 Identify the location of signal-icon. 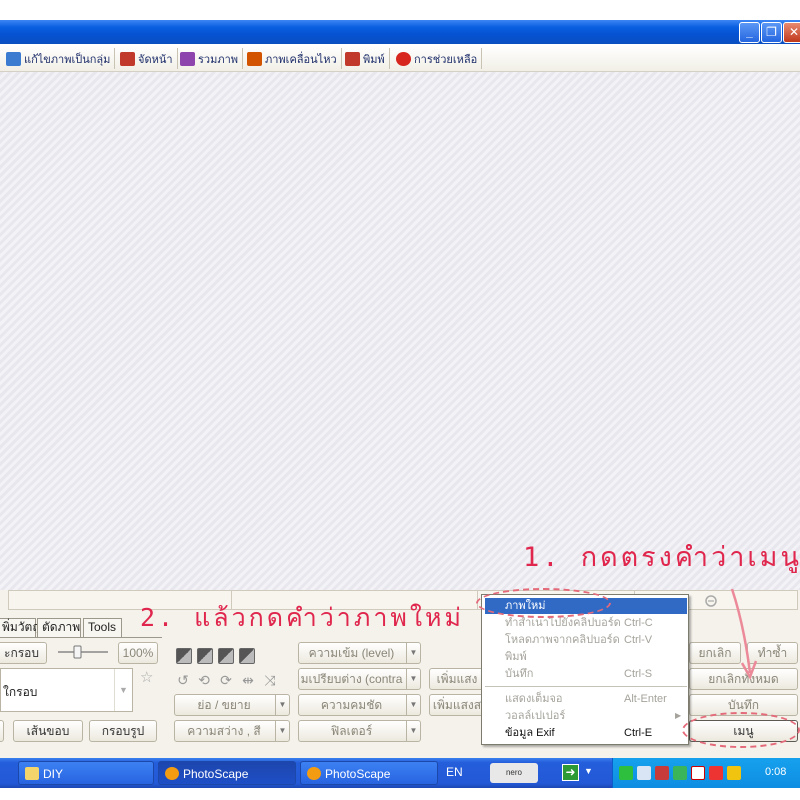
(626, 773).